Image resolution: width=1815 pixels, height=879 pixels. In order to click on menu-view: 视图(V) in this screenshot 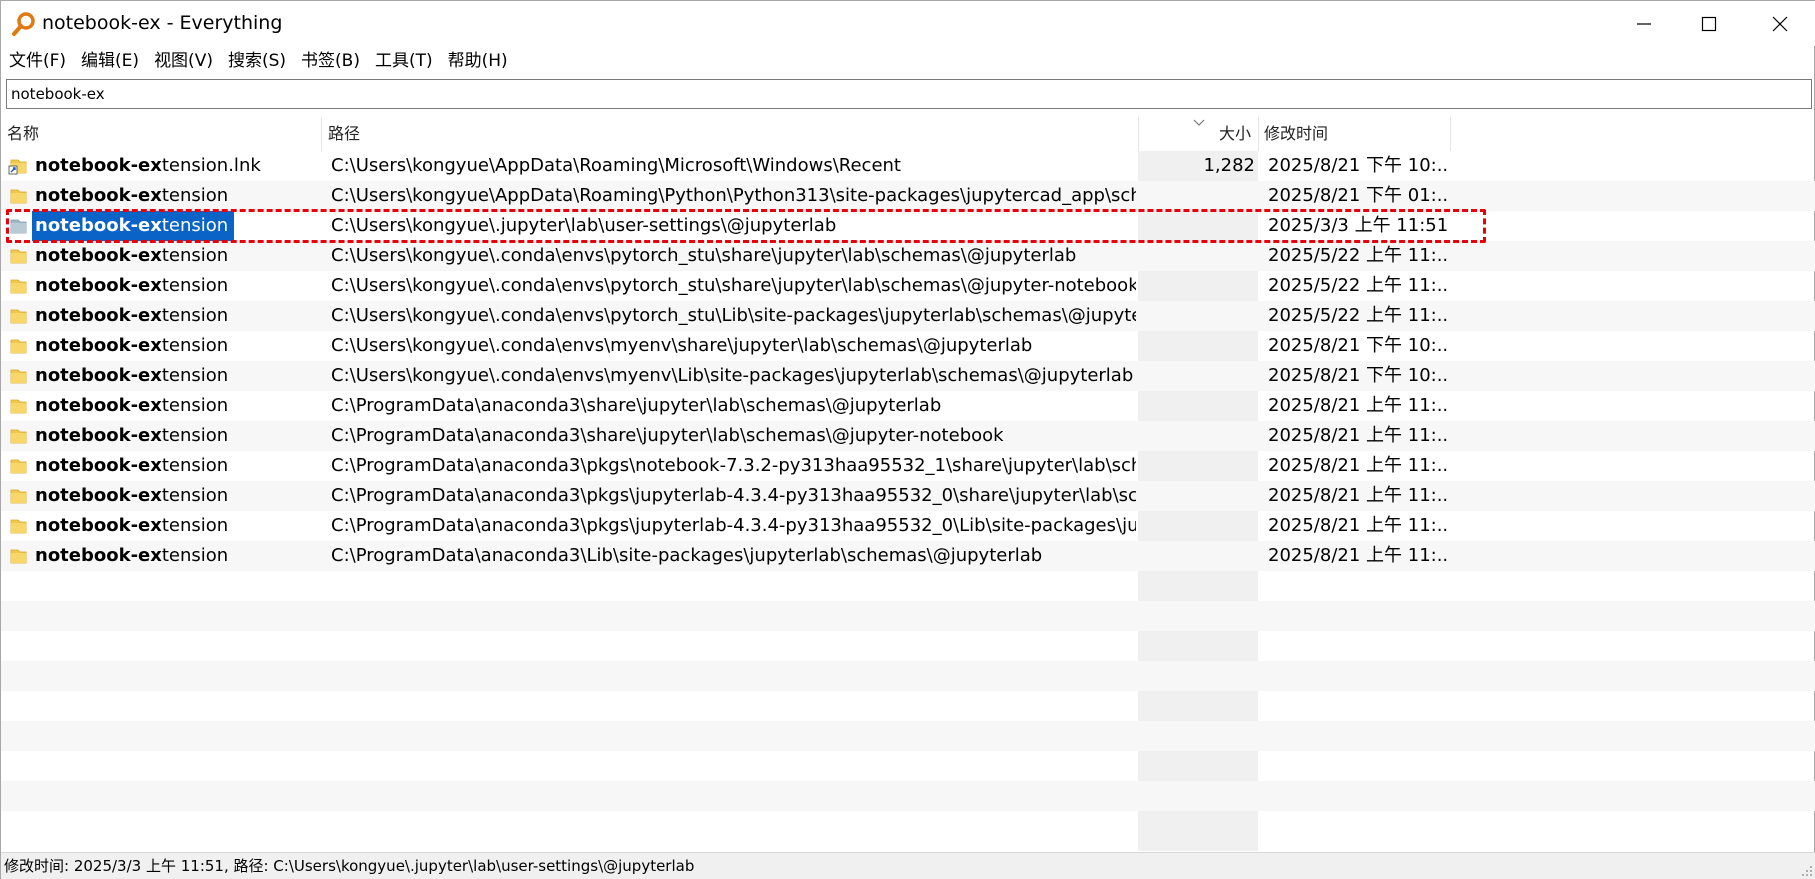, I will do `click(183, 61)`.